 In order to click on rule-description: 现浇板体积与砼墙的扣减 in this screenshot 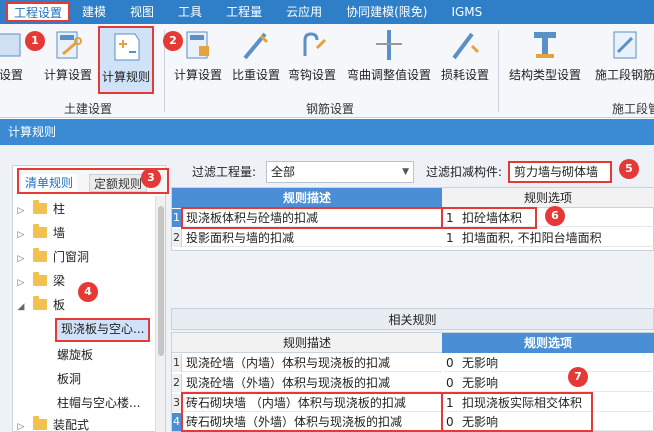, I will do `click(312, 218)`.